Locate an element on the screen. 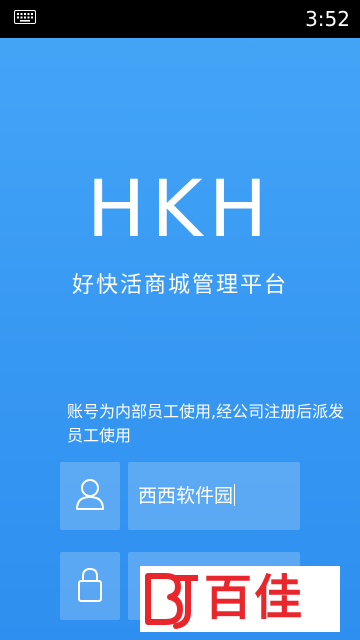 The height and width of the screenshot is (640, 360). status-time: 3:52 is located at coordinates (327, 19).